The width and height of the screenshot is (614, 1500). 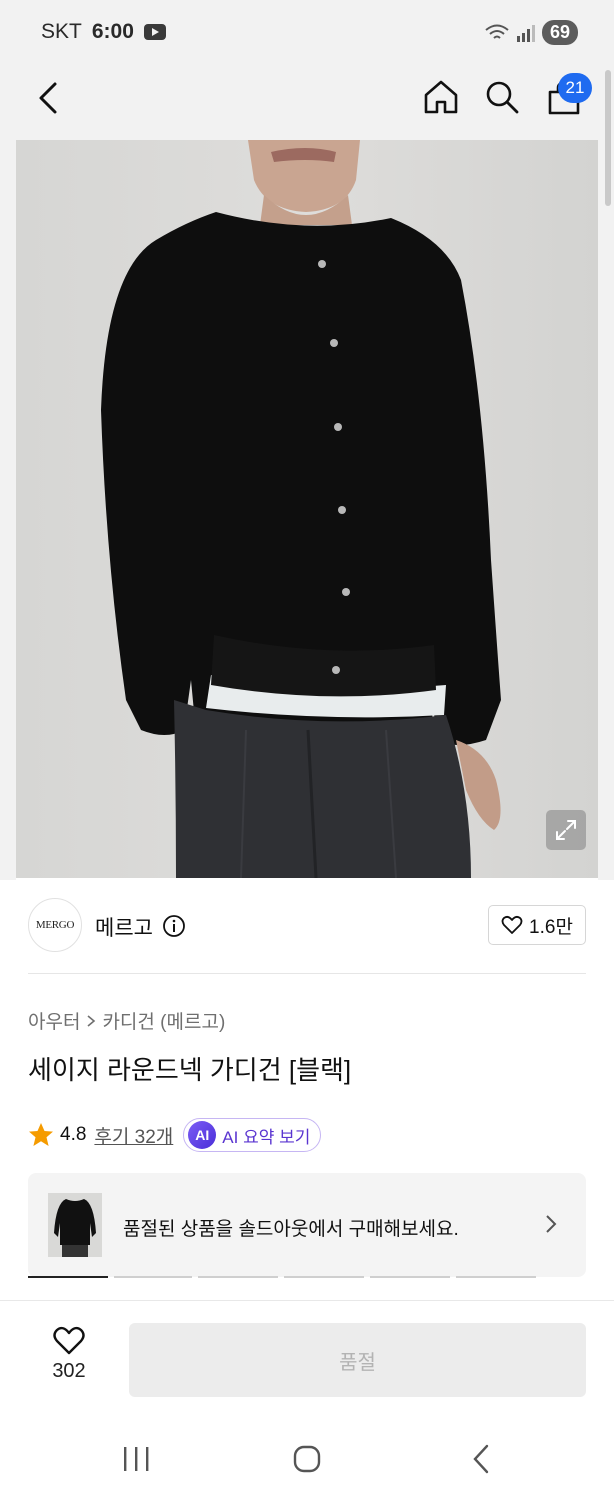 I want to click on soldout-banner: 품절된 상품을 솔드아웃에서 구매해보세요., so click(x=307, y=1225).